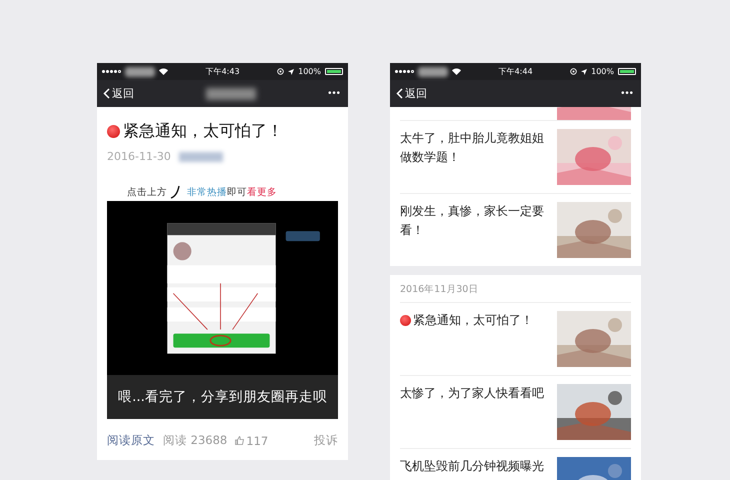  What do you see at coordinates (232, 192) in the screenshot?
I see `prompt-highlight: 非常热播即可看更多` at bounding box center [232, 192].